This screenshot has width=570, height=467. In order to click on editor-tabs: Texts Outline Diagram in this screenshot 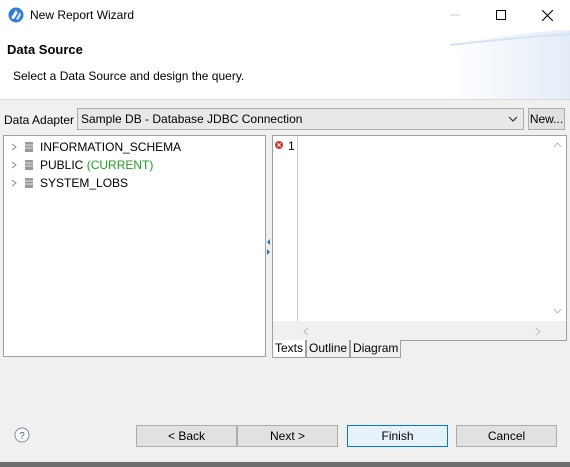, I will do `click(337, 349)`.